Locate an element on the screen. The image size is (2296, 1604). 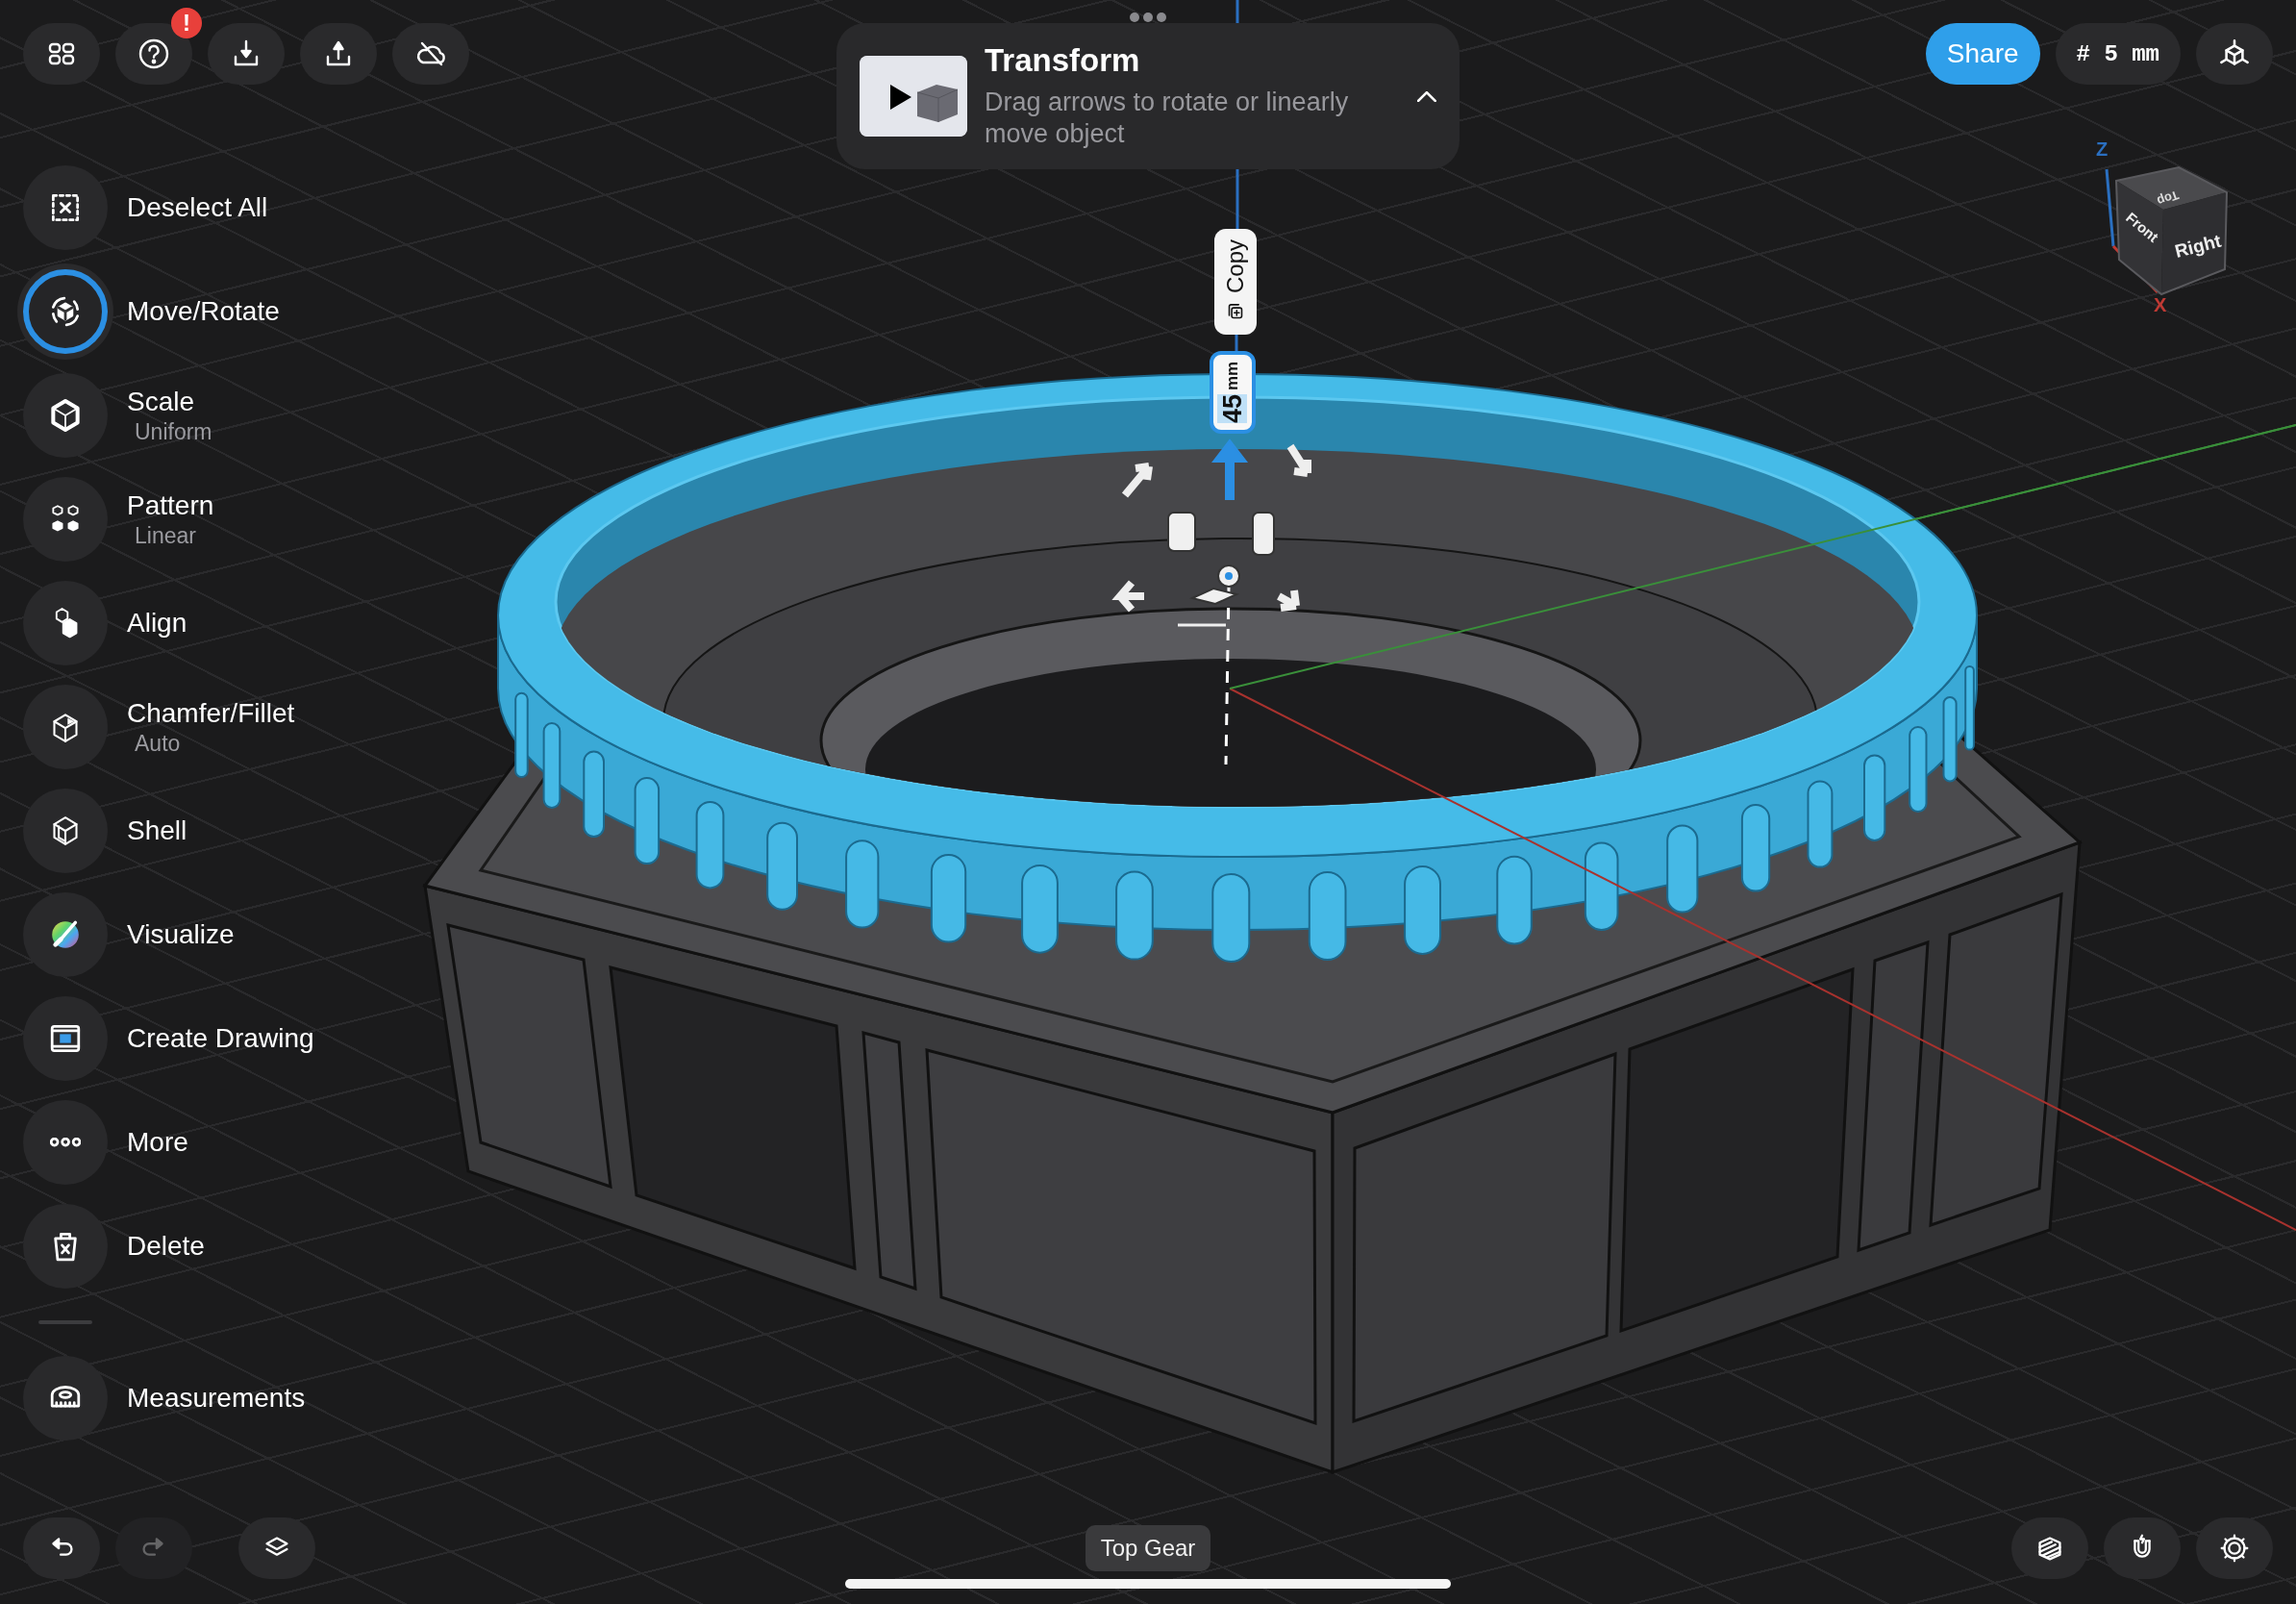
tutorial-title: Transform is located at coordinates (1063, 60).